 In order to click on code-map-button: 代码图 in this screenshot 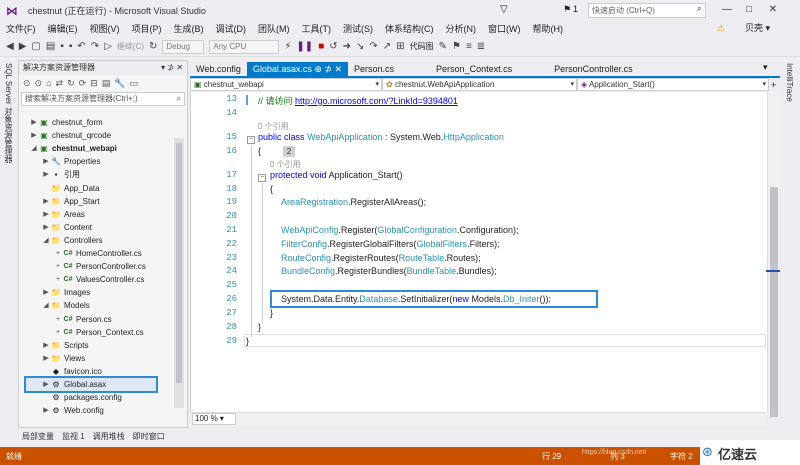, I will do `click(422, 46)`.